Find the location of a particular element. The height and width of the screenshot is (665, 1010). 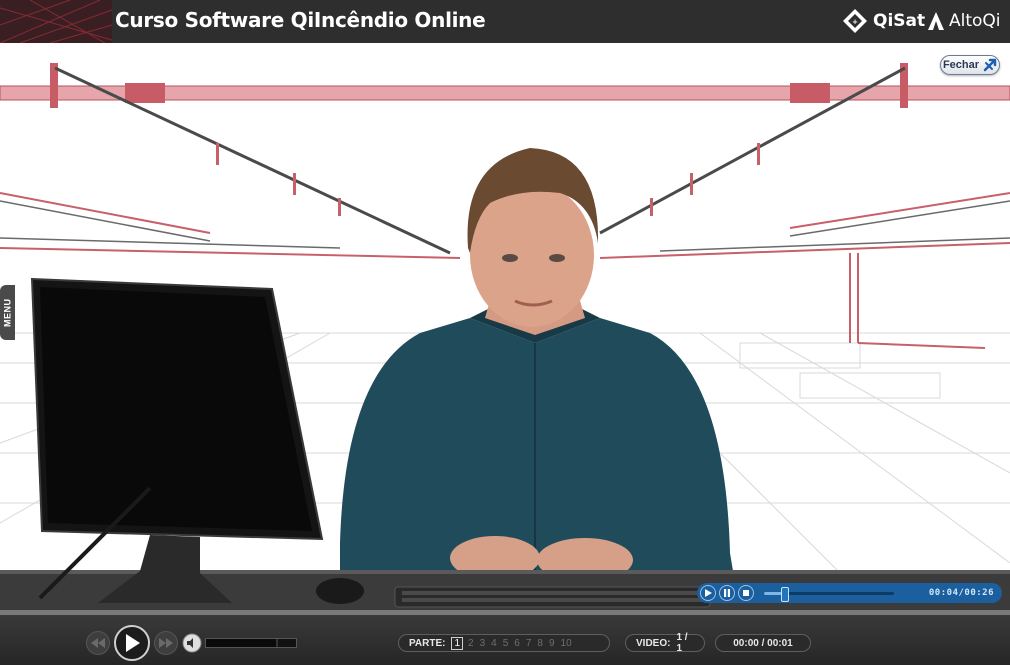

fast-forward-icon is located at coordinates (166, 643).